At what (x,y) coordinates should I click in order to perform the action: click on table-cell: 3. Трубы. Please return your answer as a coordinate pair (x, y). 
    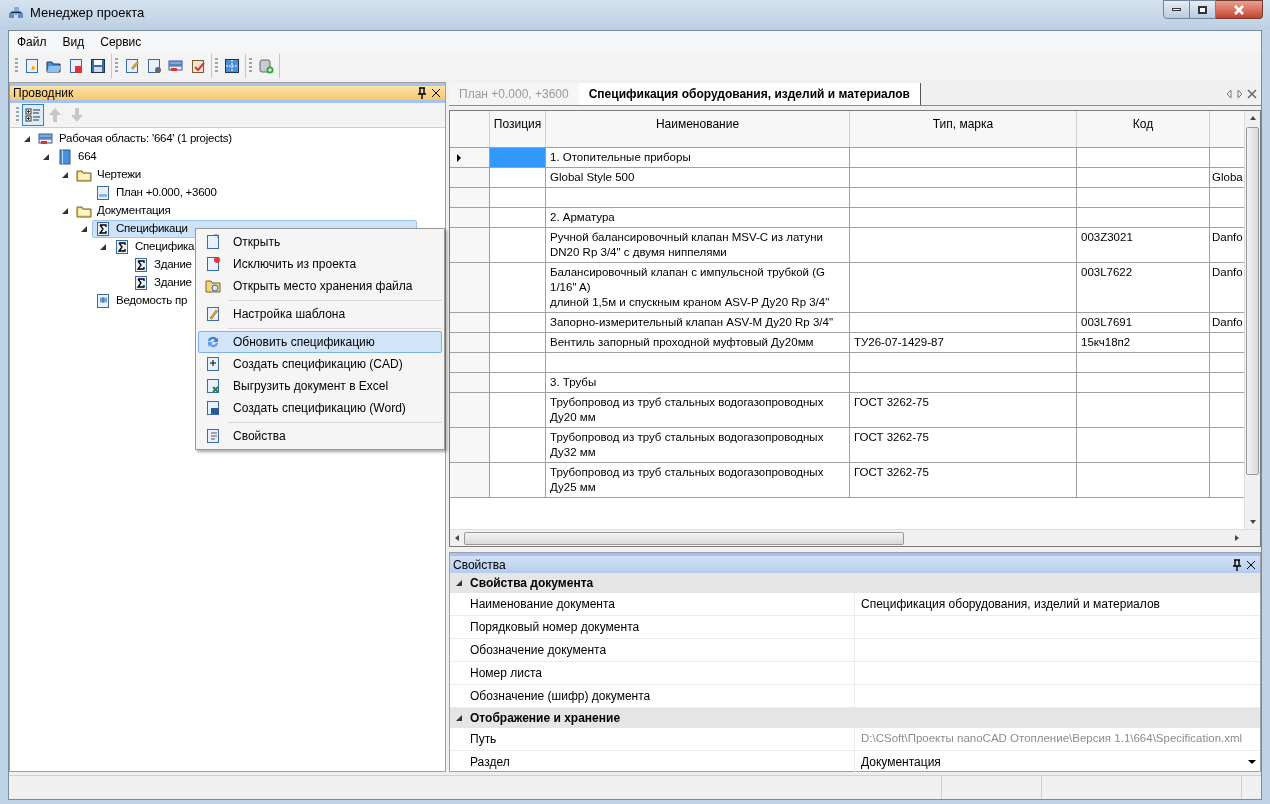
    Looking at the image, I should click on (698, 382).